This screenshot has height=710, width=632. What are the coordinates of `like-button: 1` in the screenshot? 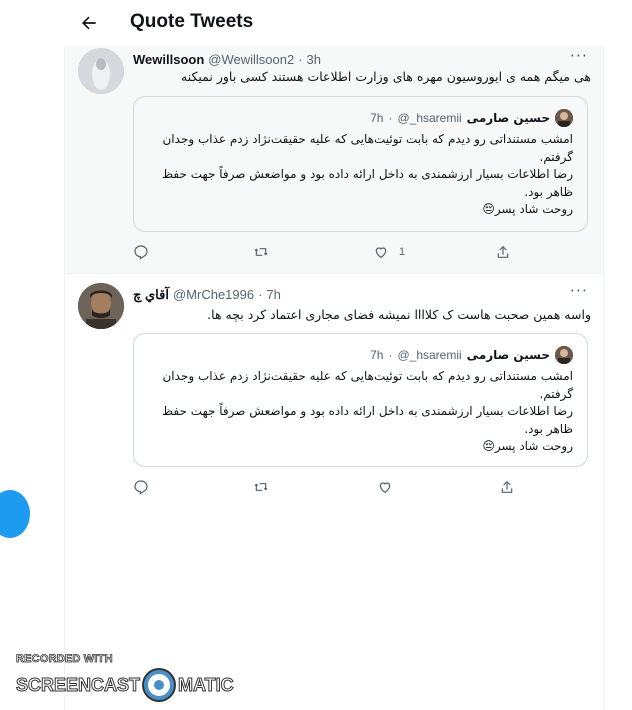 It's located at (389, 252).